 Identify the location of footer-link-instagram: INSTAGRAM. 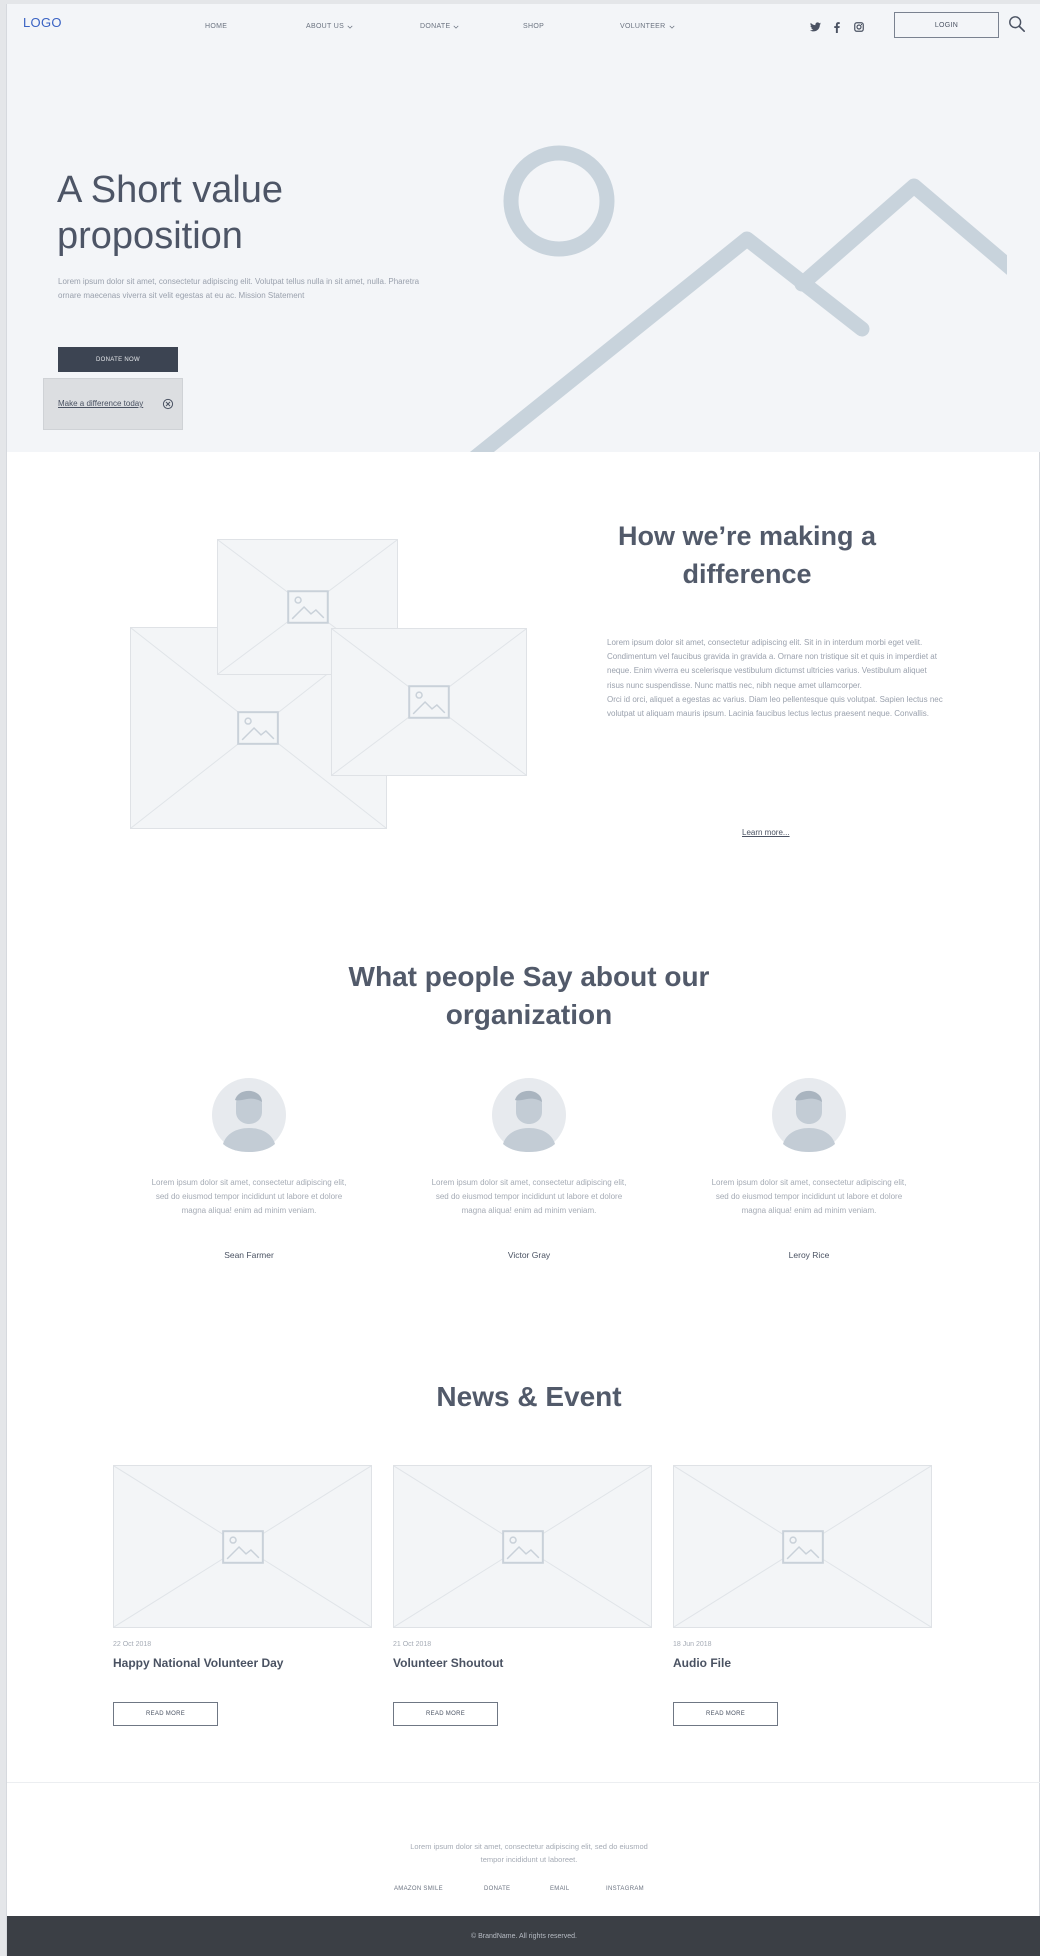
(625, 1889).